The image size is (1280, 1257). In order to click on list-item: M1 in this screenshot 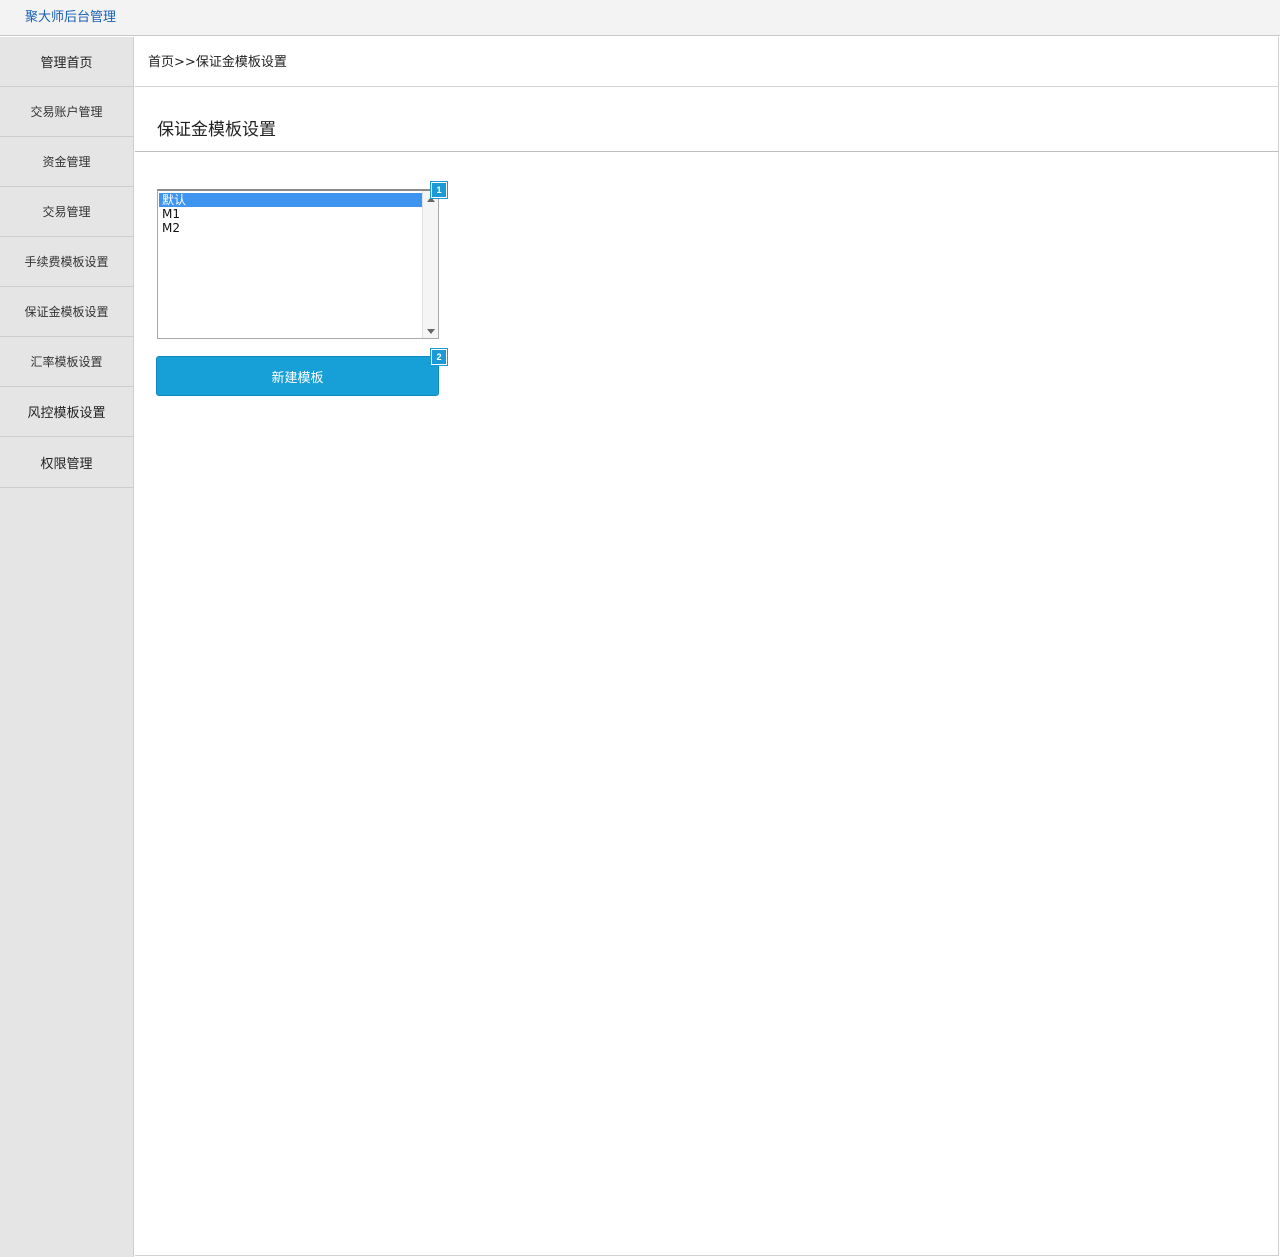, I will do `click(290, 214)`.